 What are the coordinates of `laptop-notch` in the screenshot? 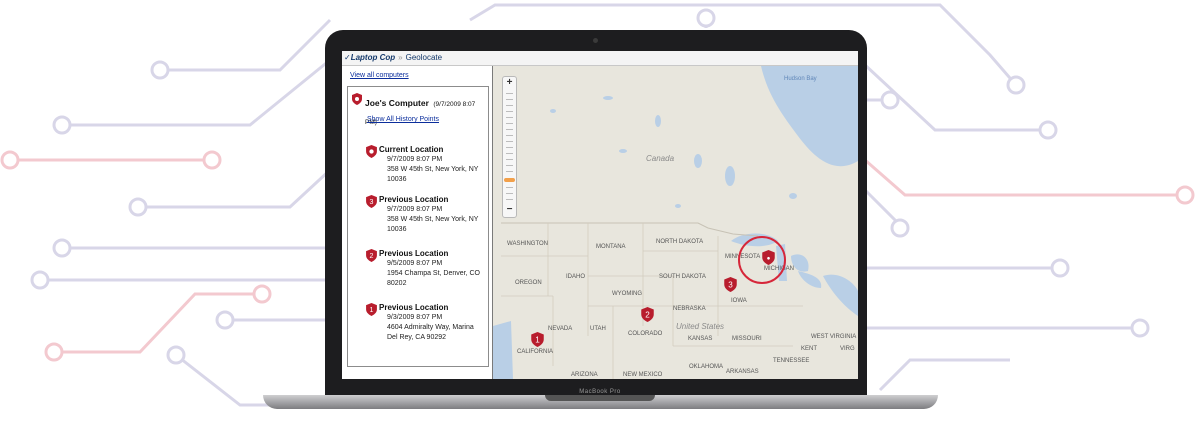 It's located at (600, 398).